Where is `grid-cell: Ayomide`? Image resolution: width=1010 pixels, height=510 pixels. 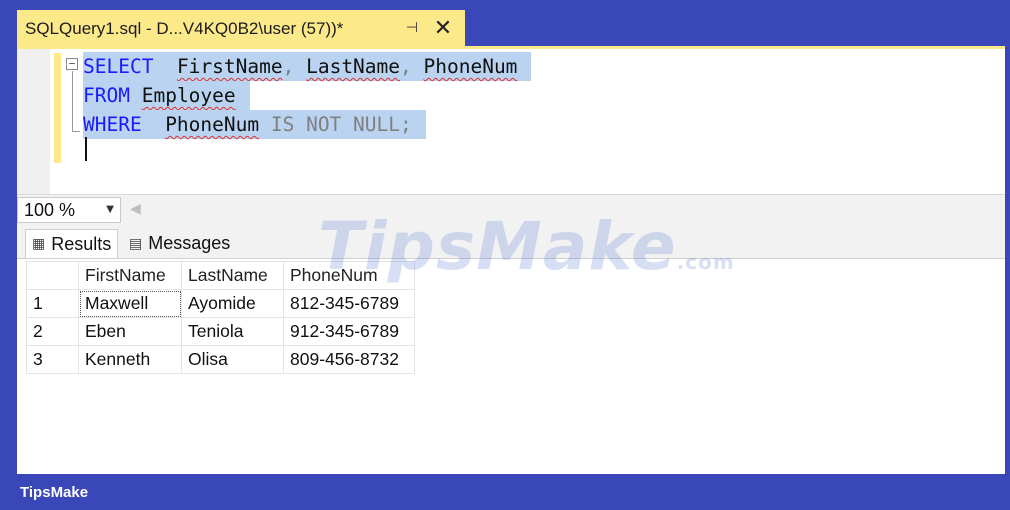
grid-cell: Ayomide is located at coordinates (232, 303).